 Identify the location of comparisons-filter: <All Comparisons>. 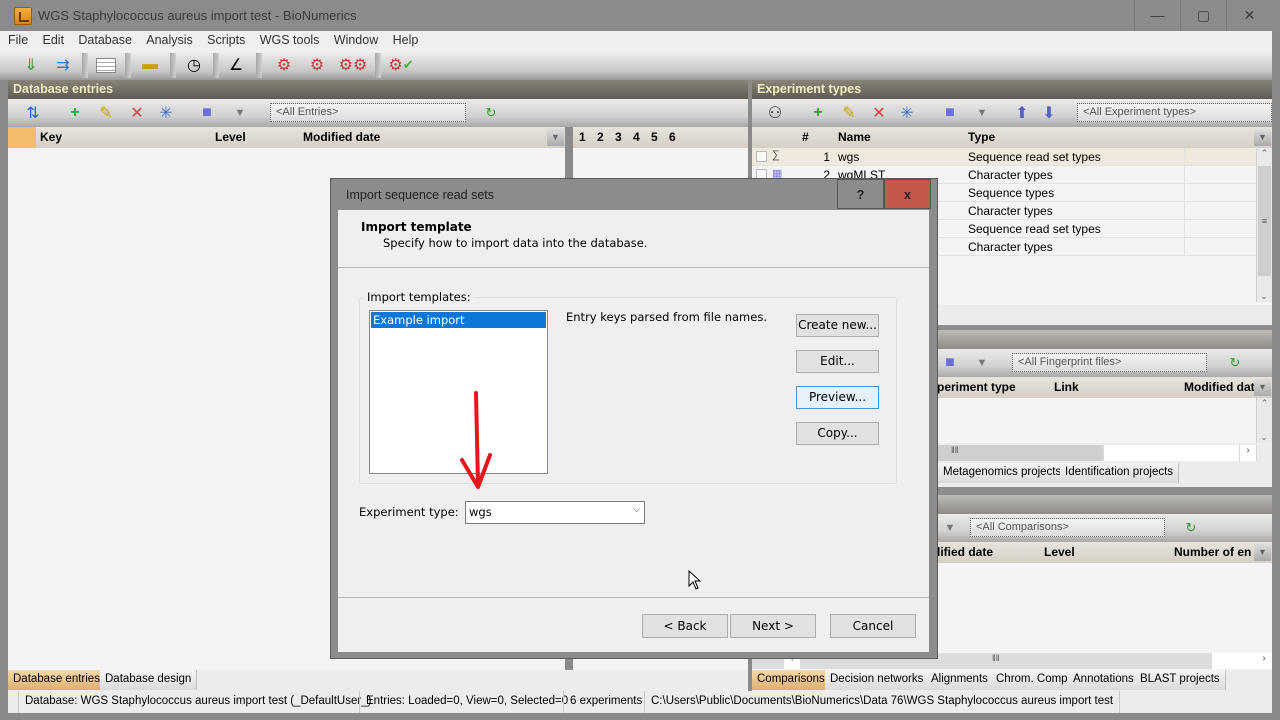
(1067, 527).